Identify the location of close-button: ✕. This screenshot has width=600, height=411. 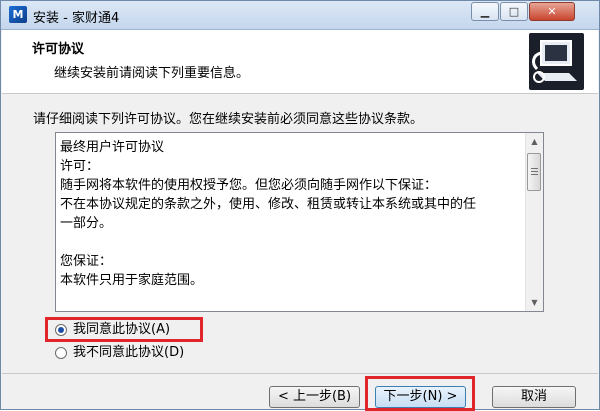
(552, 11).